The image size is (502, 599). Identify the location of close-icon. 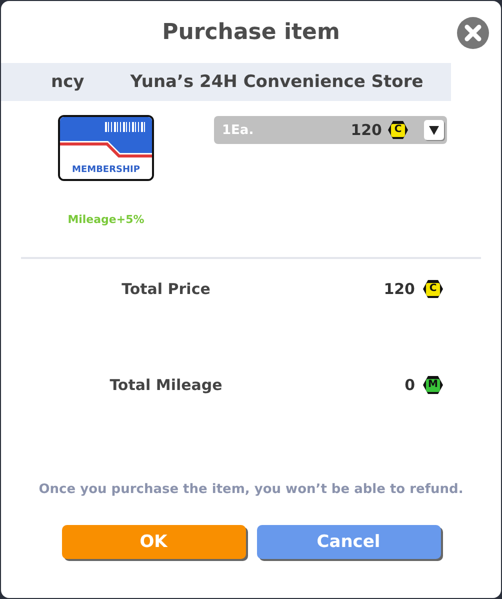
(473, 33).